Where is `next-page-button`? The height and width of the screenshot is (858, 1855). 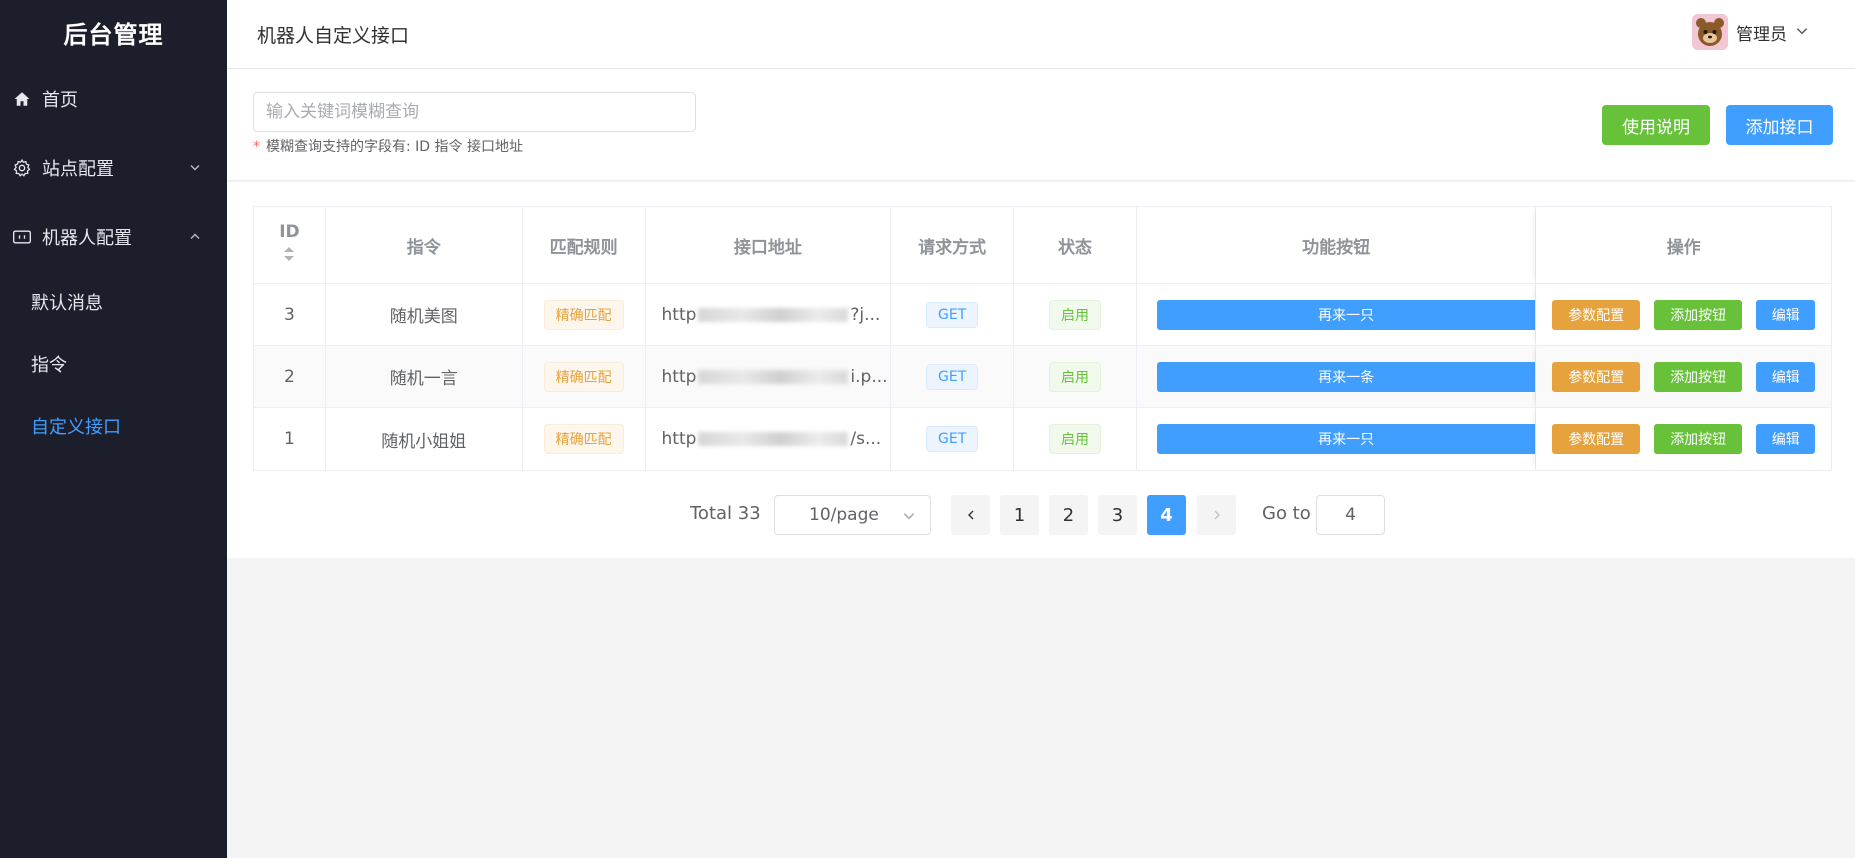 next-page-button is located at coordinates (1216, 515).